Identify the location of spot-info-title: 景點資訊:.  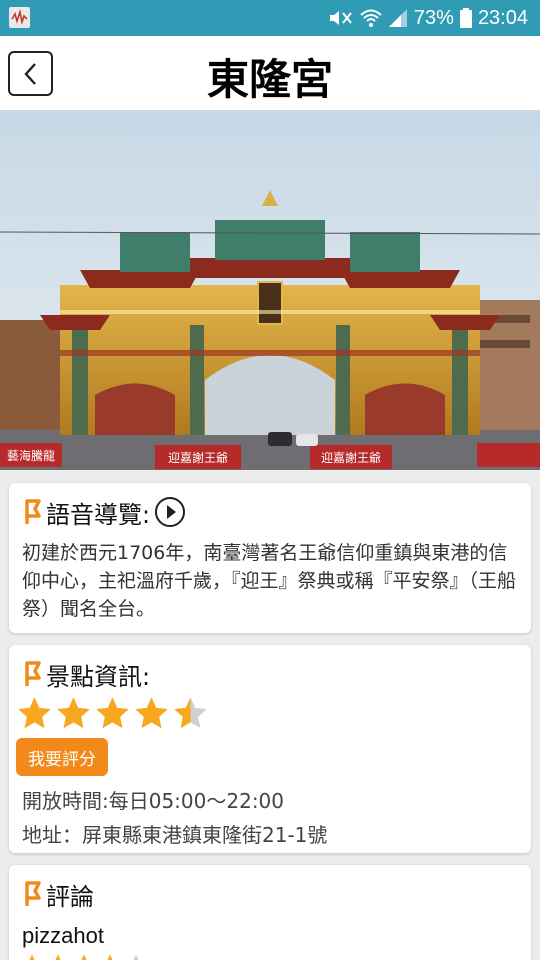
(98, 676).